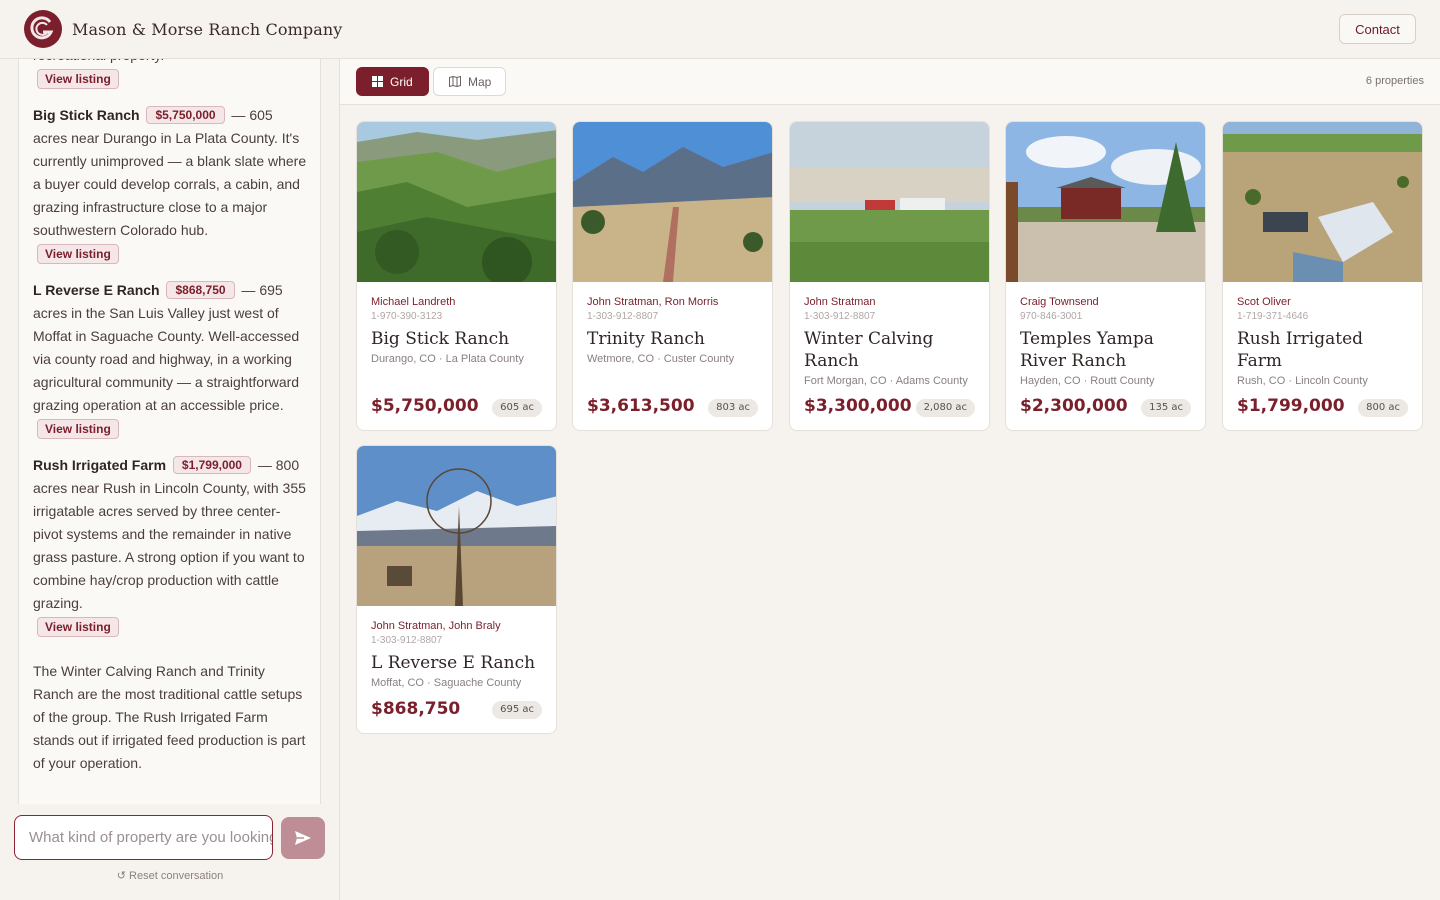  I want to click on tab-map-label: Map, so click(480, 81).